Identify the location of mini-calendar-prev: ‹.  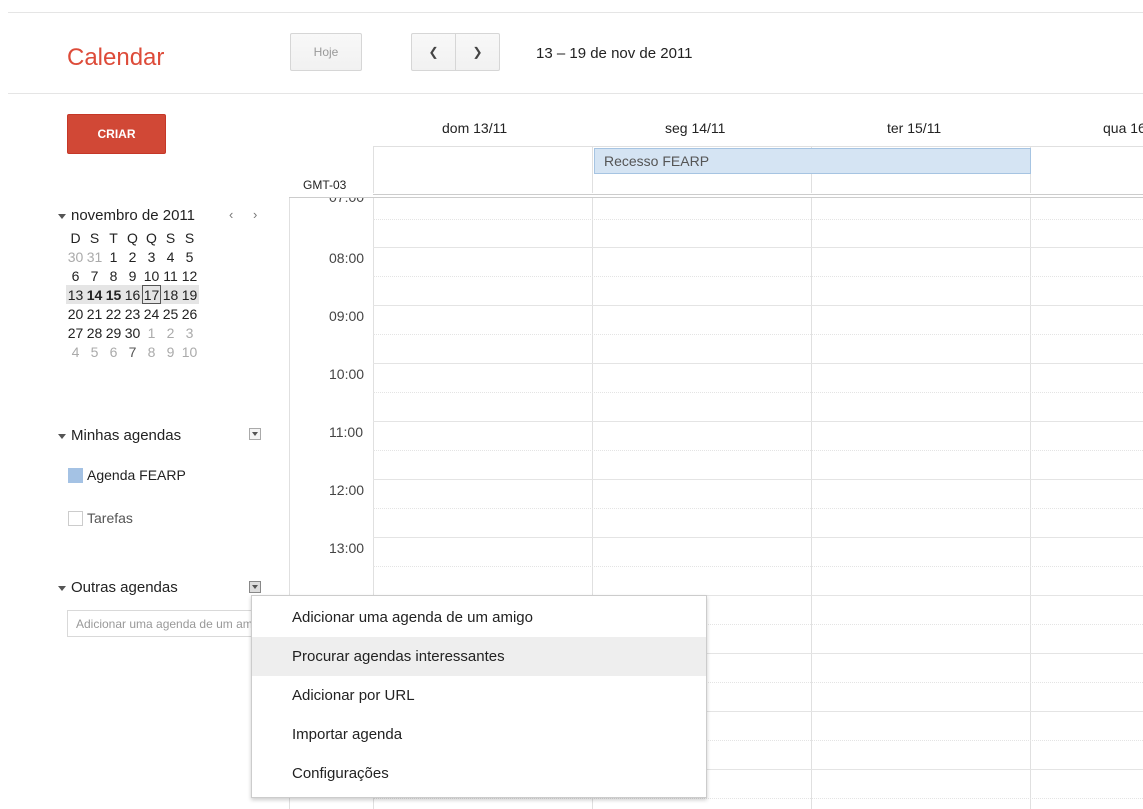
(231, 214).